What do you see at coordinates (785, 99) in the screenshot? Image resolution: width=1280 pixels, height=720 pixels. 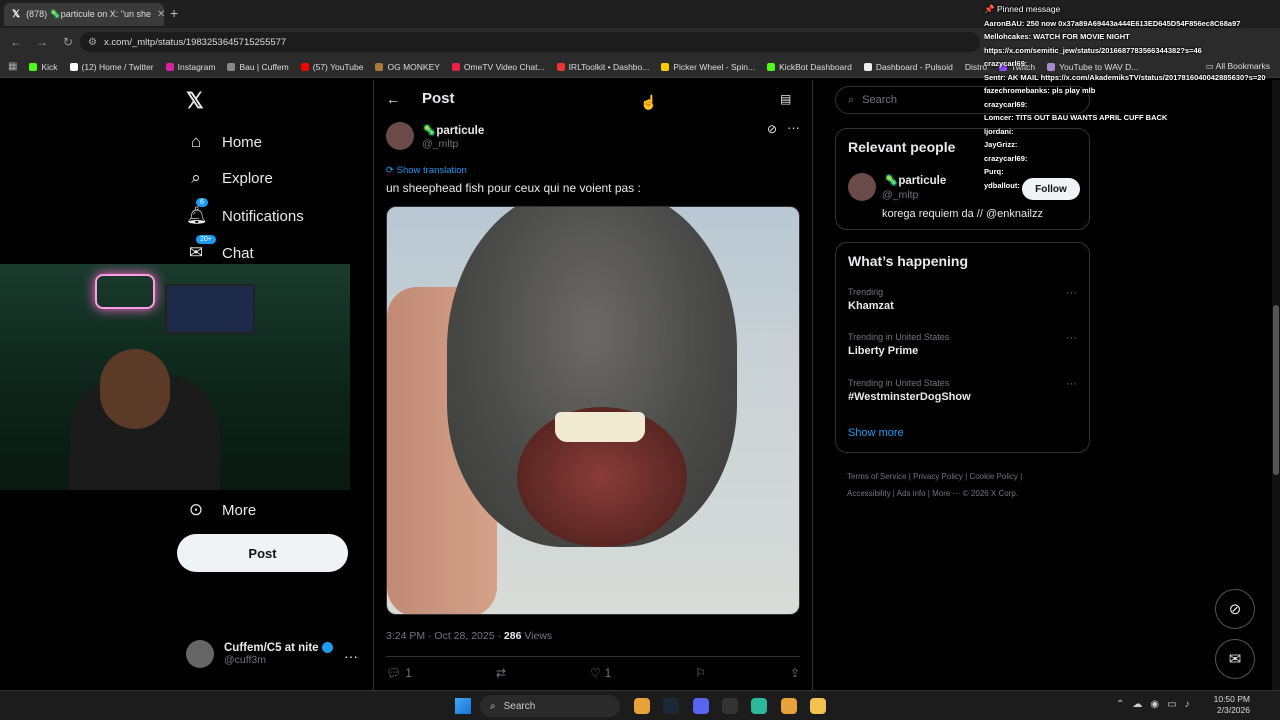 I see `reader-mode-icon: ▤` at bounding box center [785, 99].